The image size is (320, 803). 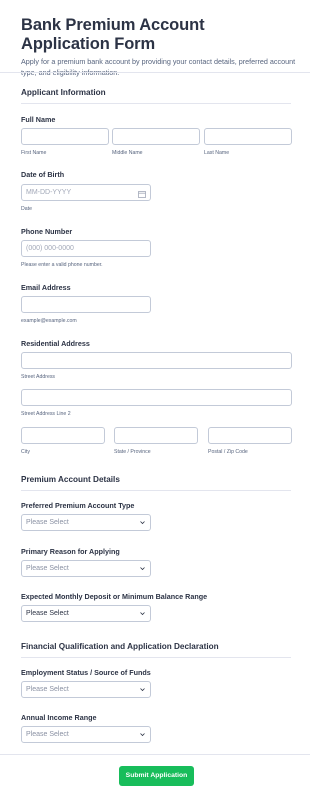 What do you see at coordinates (86, 192) in the screenshot?
I see `dob-input: MM-DD-YYYY` at bounding box center [86, 192].